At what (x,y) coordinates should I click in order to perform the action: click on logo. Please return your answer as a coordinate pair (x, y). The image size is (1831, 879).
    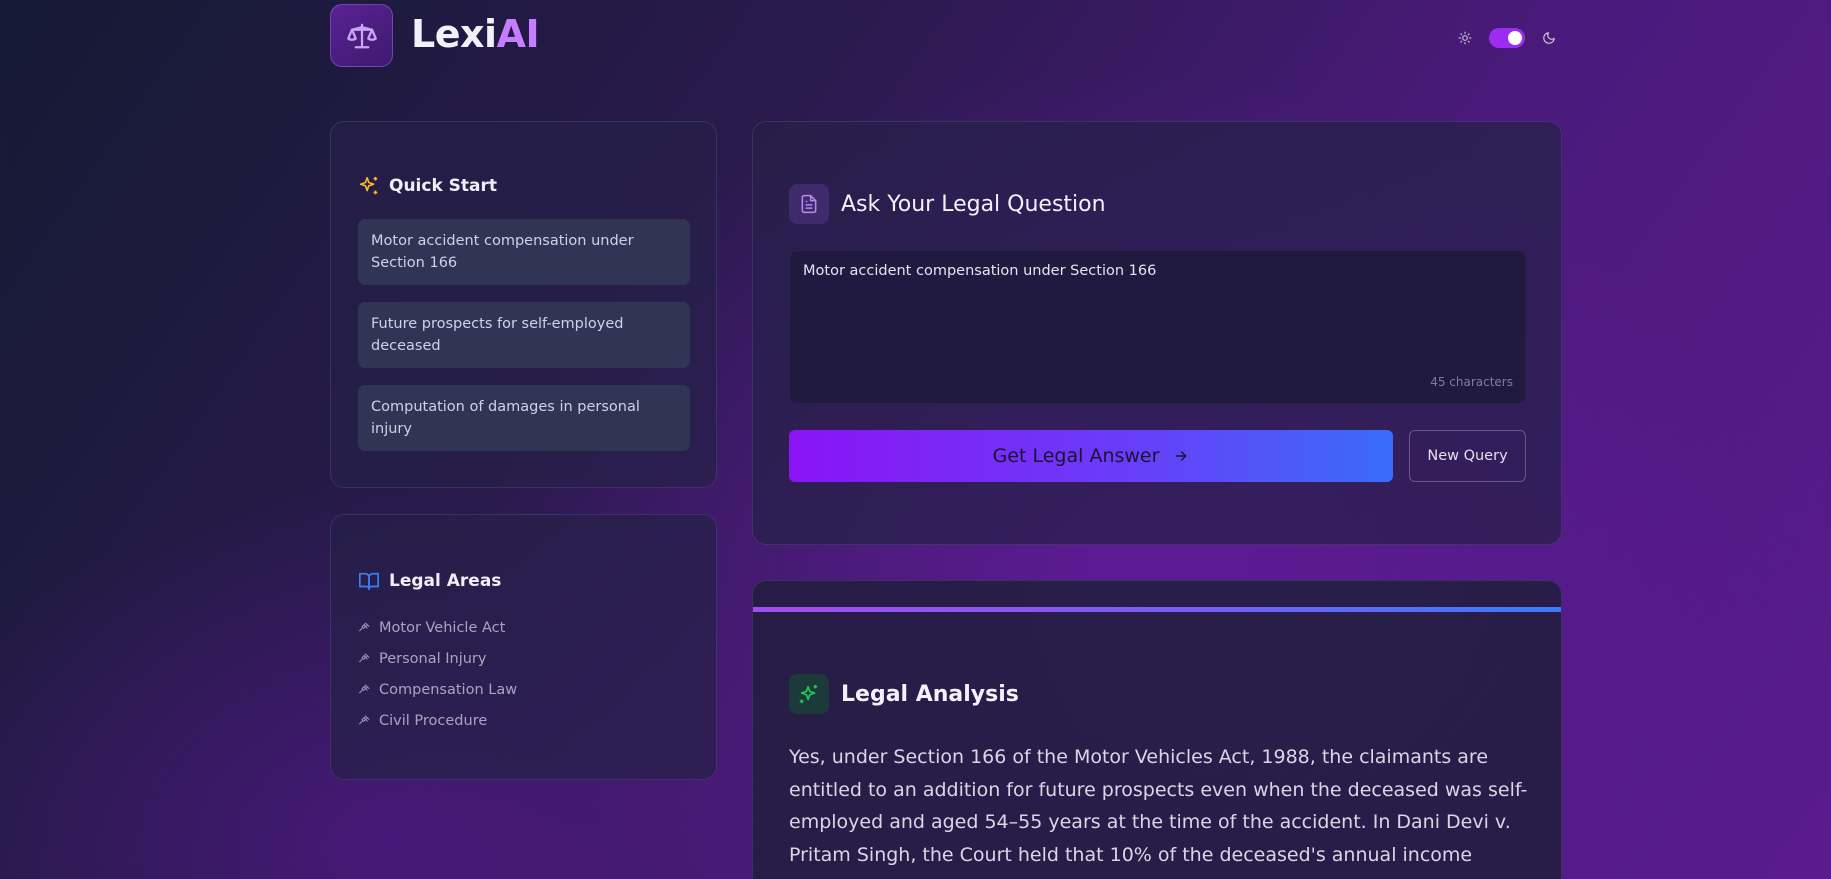
    Looking at the image, I should click on (361, 35).